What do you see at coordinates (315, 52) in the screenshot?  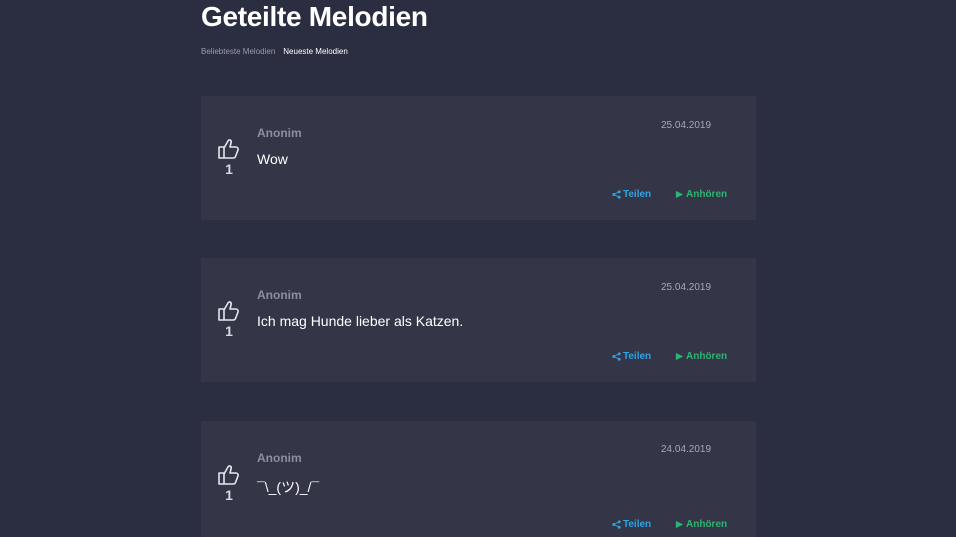 I see `tab-newest: Neueste Melodien` at bounding box center [315, 52].